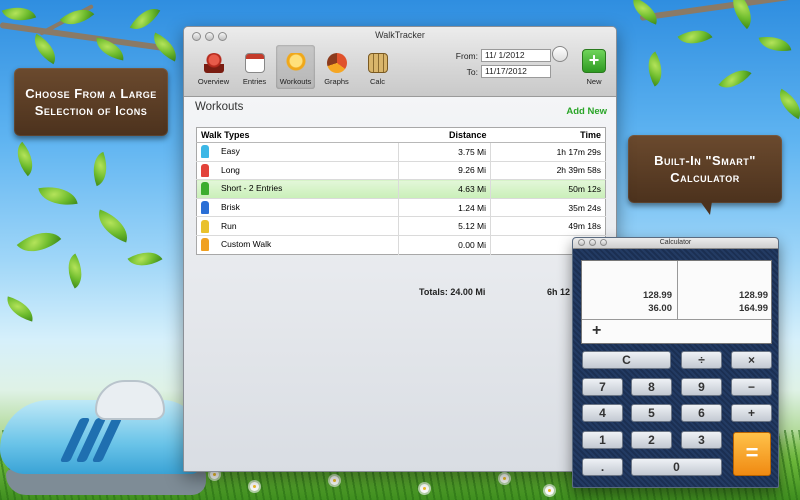 This screenshot has height=500, width=800. What do you see at coordinates (548, 189) in the screenshot?
I see `time-cell: 50m 12s` at bounding box center [548, 189].